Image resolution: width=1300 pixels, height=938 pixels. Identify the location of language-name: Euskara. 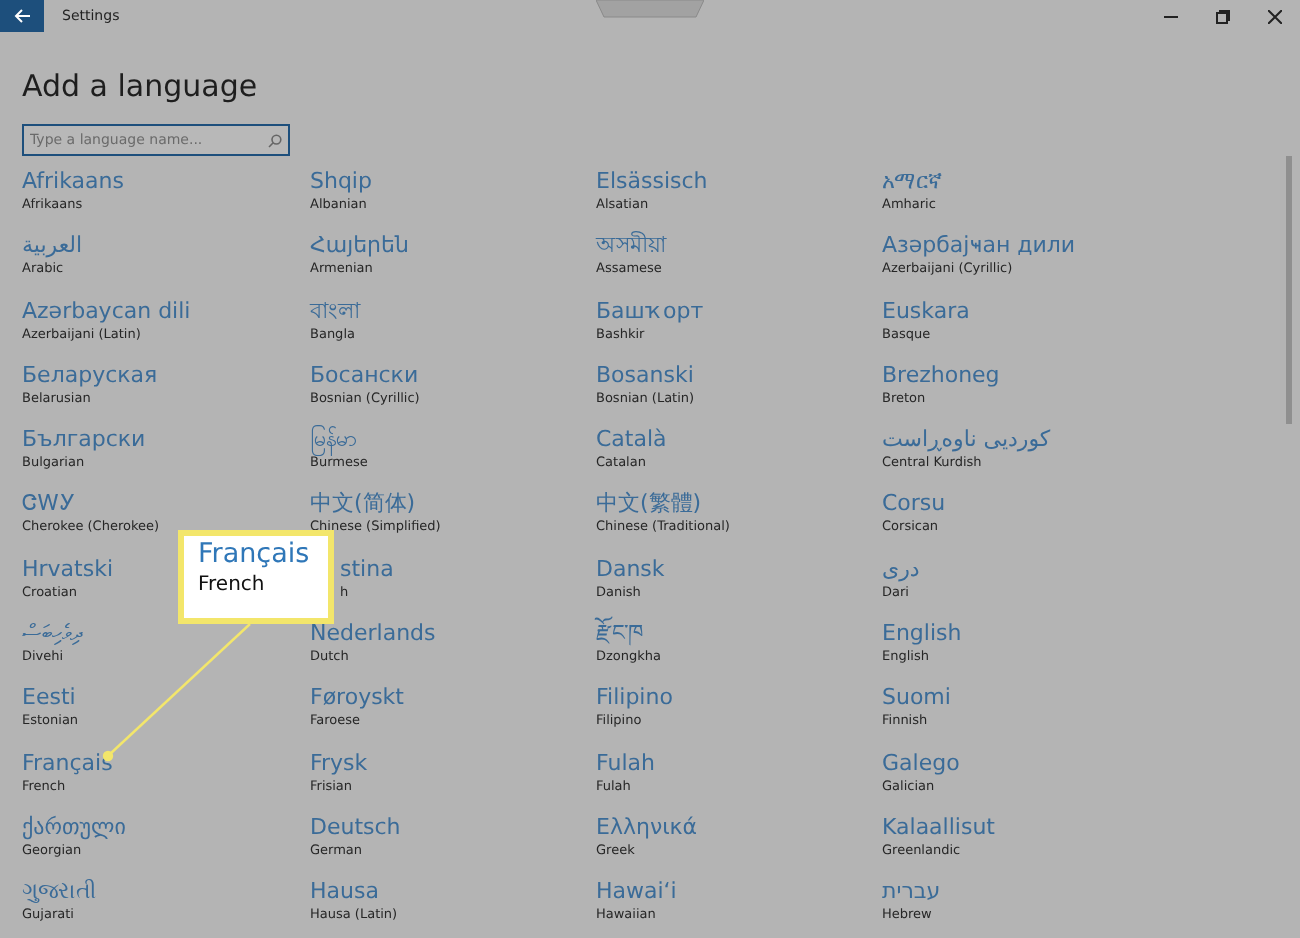
(926, 311).